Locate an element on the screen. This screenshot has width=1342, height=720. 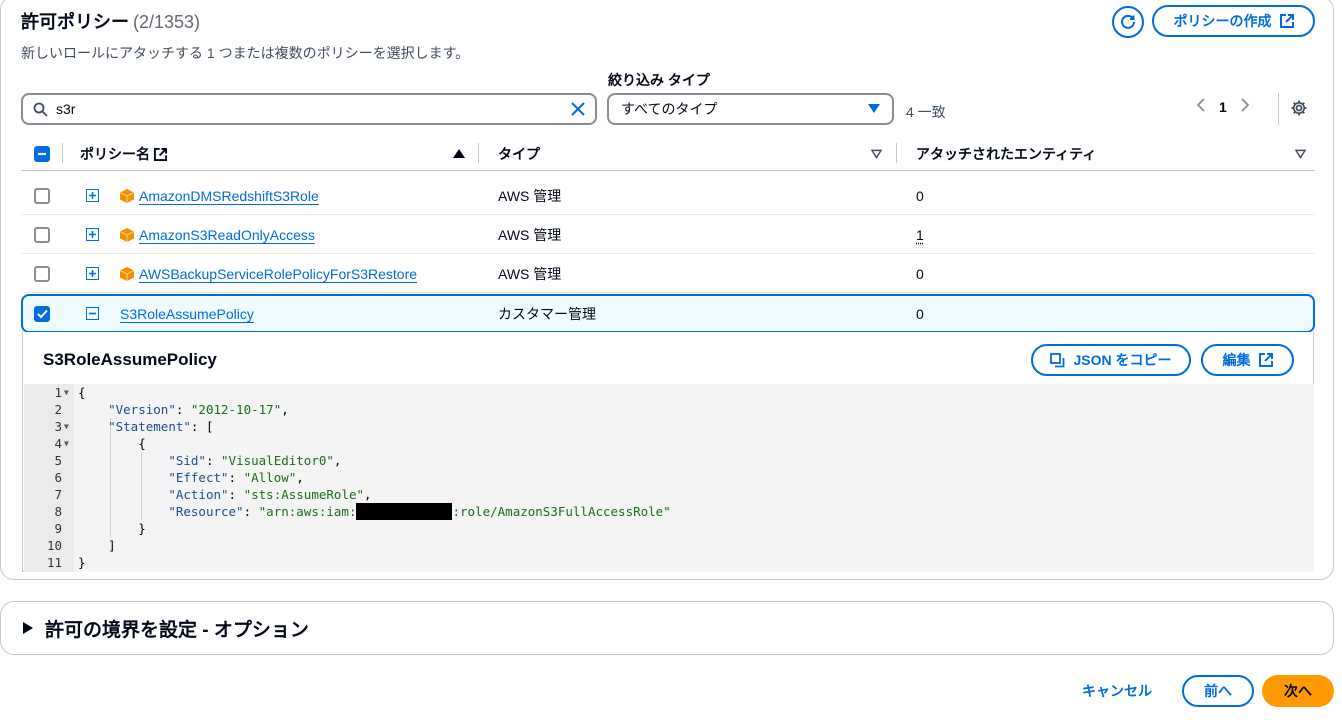
code-text: { is located at coordinates (82, 392).